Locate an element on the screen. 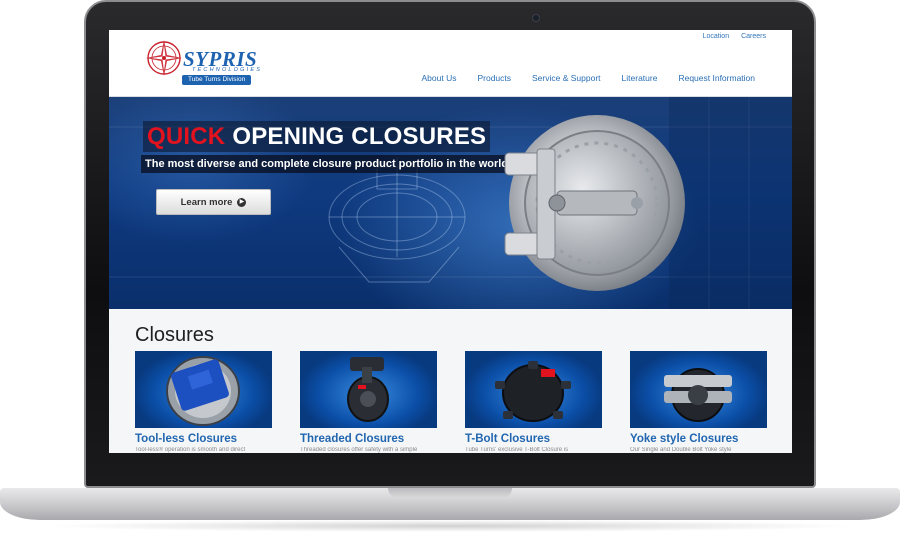  card-title: Yoke style Closures is located at coordinates (698, 439).